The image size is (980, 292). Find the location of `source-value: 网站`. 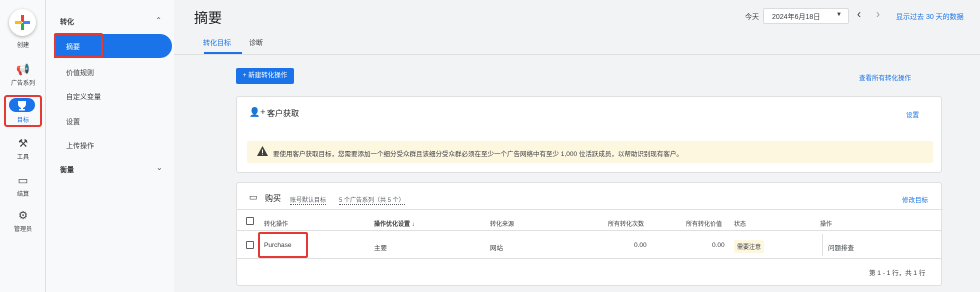

source-value: 网站 is located at coordinates (496, 248).